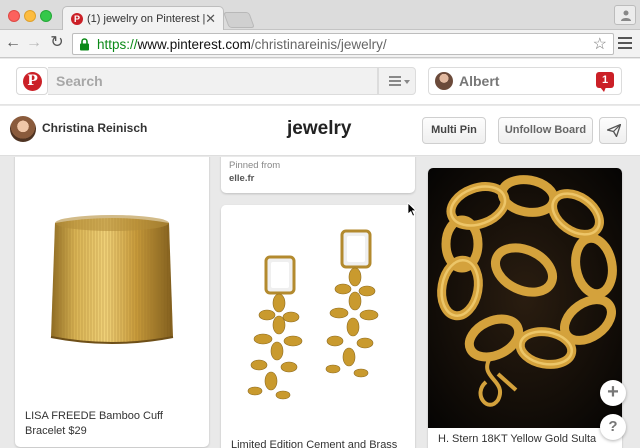 The width and height of the screenshot is (640, 448). I want to click on browser-profile-button, so click(625, 15).